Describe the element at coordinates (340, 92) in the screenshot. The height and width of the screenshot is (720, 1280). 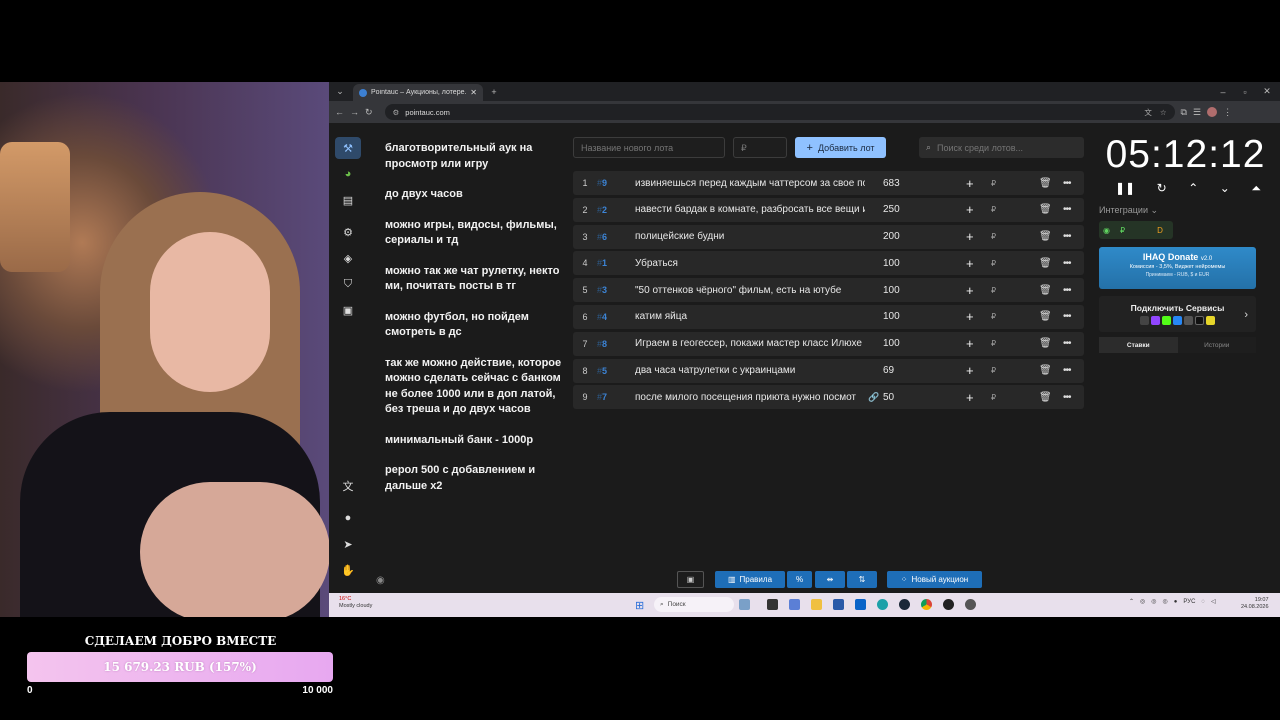
I see `tab-list-icon: ⌄` at that location.